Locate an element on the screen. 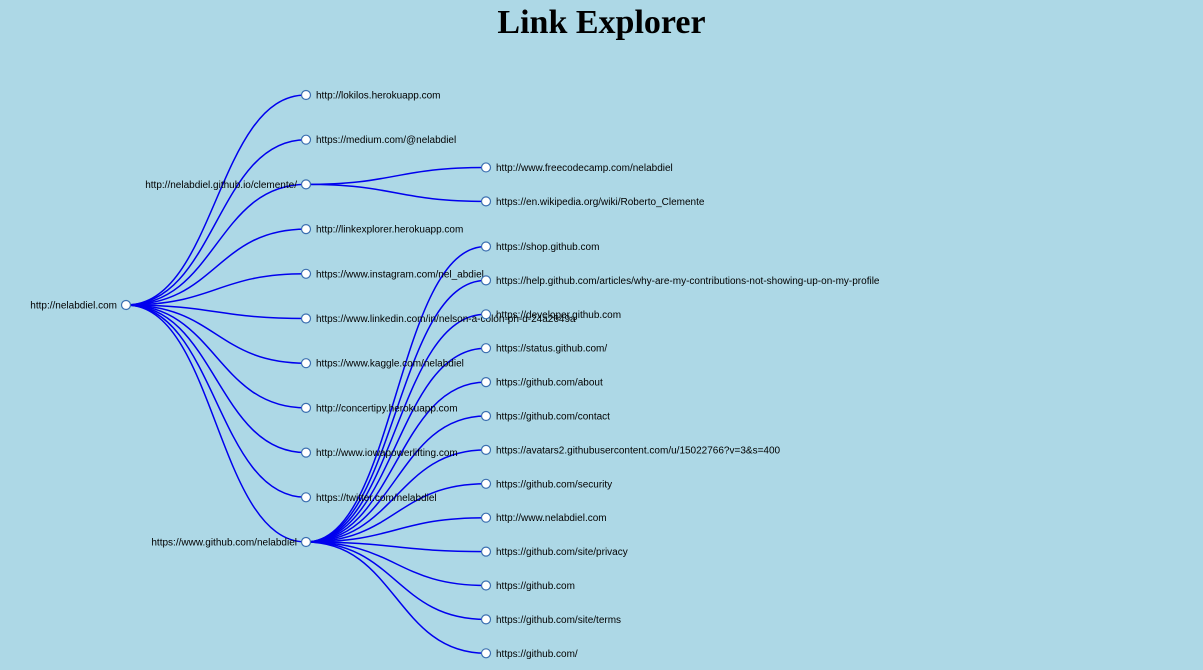 The width and height of the screenshot is (1203, 670). tree-node-d2-10-11: https://github.com/site/terms is located at coordinates (551, 620).